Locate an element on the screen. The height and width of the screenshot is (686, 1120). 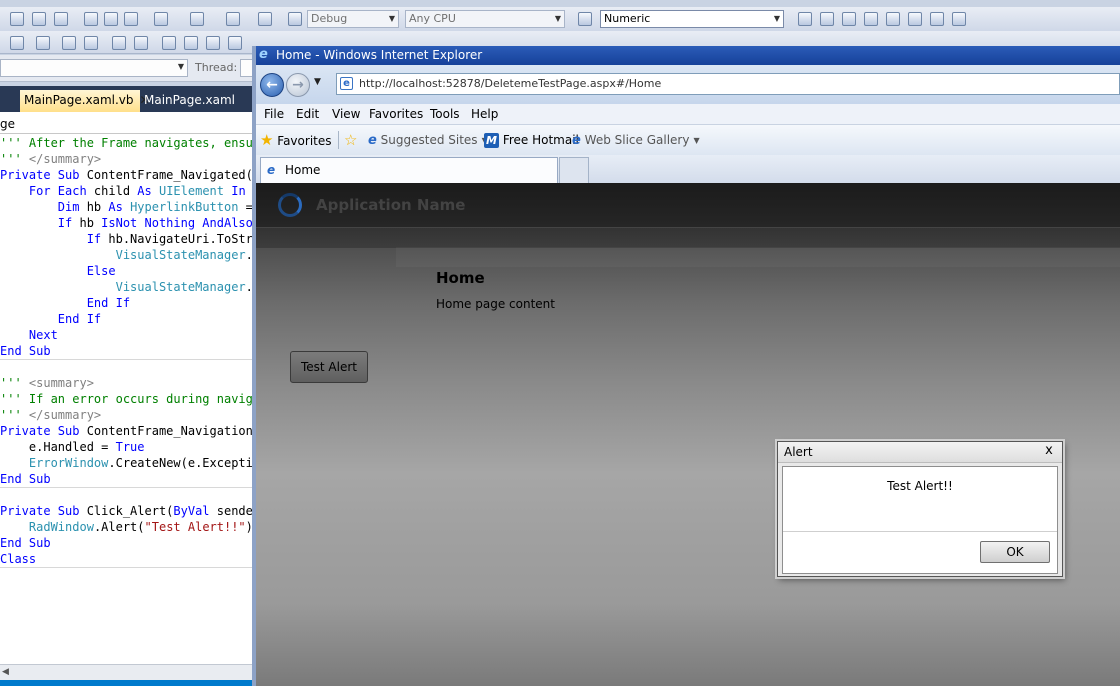
save-all-icon is located at coordinates (61, 19).